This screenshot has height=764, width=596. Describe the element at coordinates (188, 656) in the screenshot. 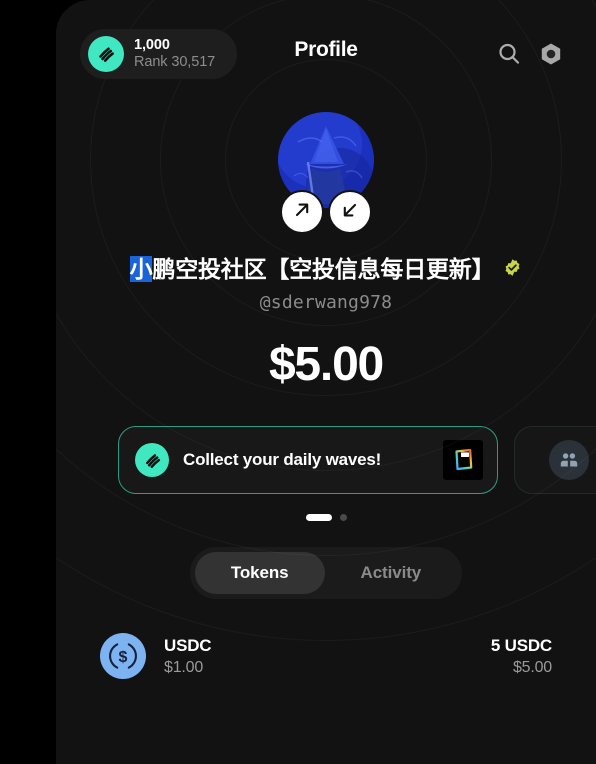

I see `token-main-info: USDC $1.00` at that location.